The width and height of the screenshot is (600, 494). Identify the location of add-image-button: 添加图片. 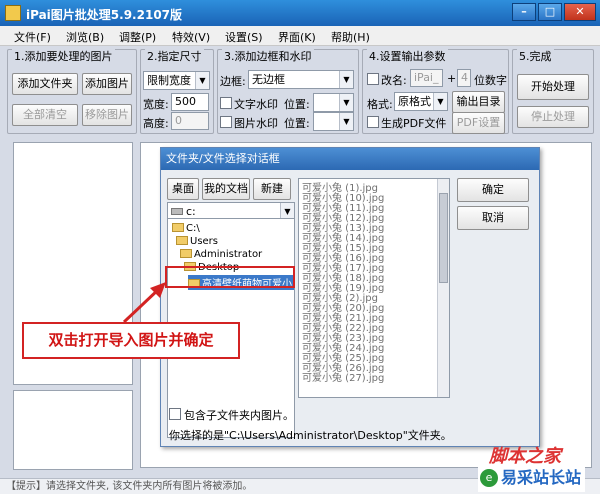
(107, 84).